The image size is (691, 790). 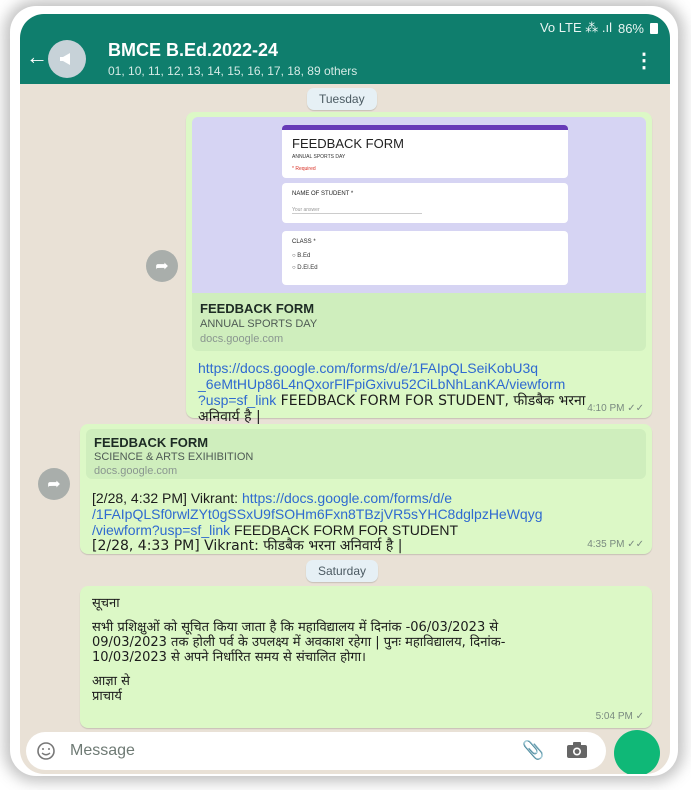 I want to click on message-timestamp: 4:35 PM ✓✓, so click(x=615, y=544).